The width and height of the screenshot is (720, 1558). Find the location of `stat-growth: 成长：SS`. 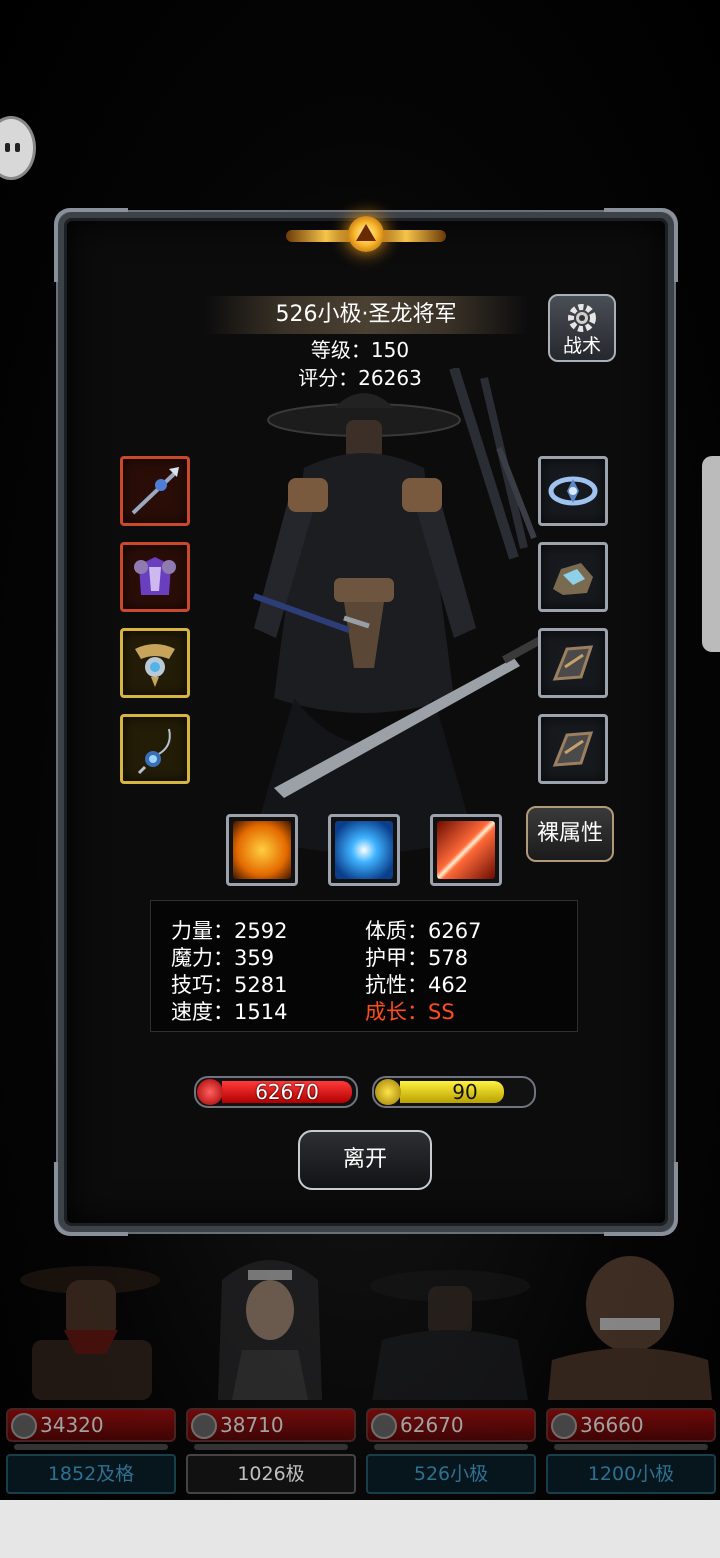

stat-growth: 成长：SS is located at coordinates (410, 1012).